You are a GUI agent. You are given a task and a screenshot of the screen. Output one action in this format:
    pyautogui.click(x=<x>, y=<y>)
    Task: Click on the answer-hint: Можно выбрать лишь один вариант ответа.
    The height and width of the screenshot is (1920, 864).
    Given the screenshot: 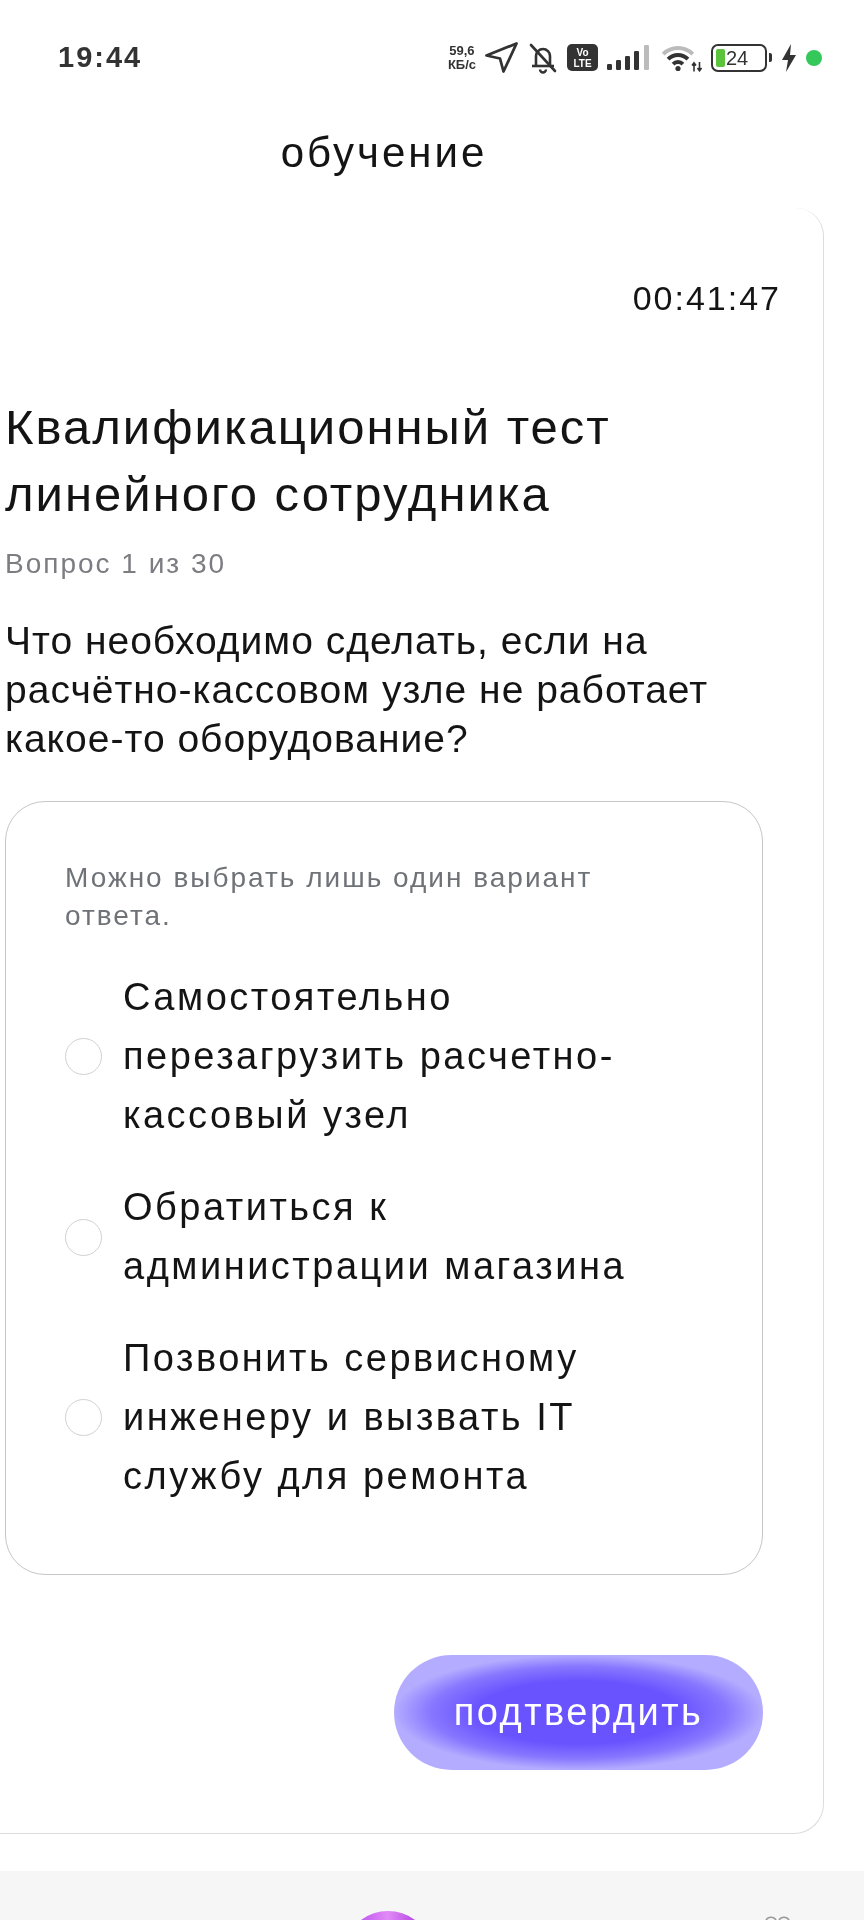 What is the action you would take?
    pyautogui.click(x=329, y=897)
    